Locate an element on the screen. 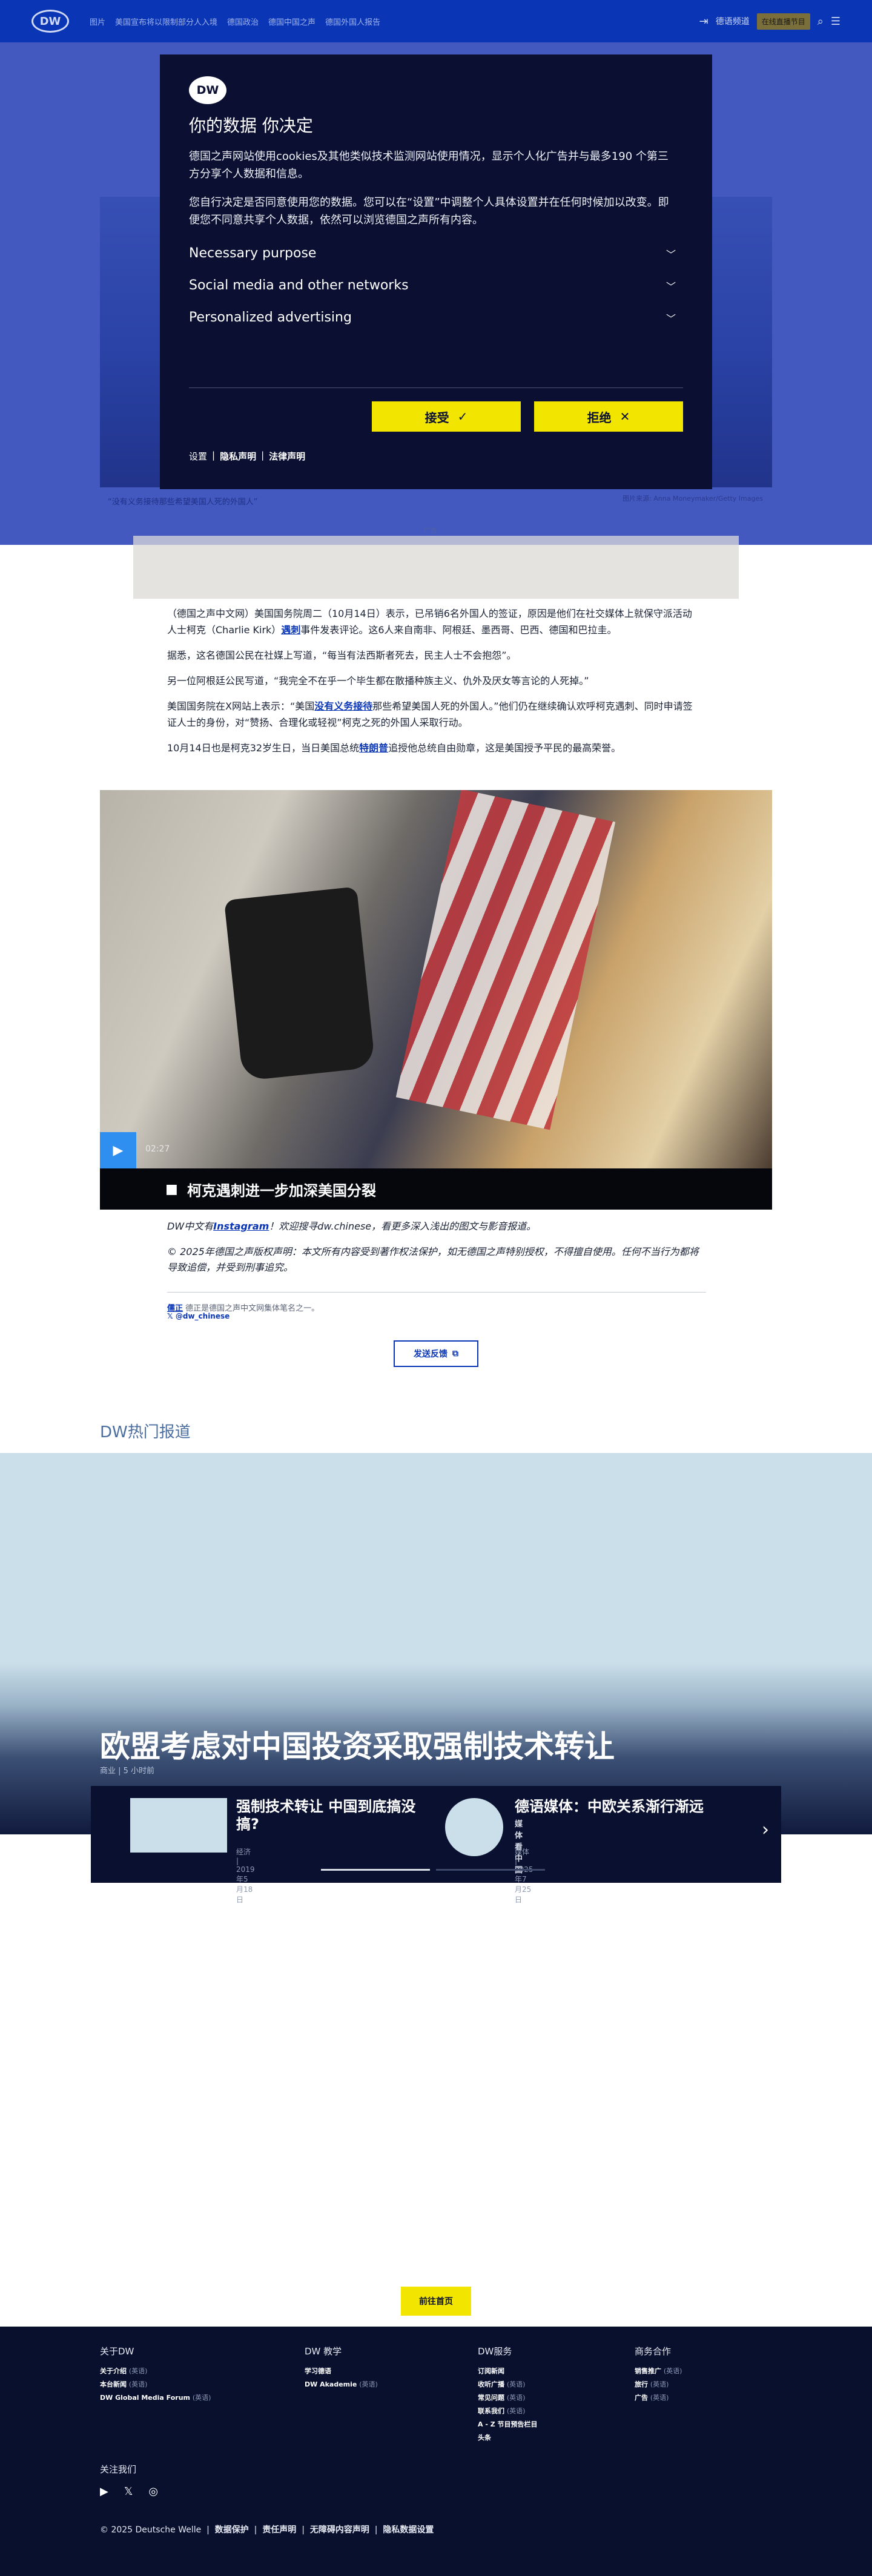 The image size is (872, 2576). live-tv-button: 在线直播节目 is located at coordinates (783, 21).